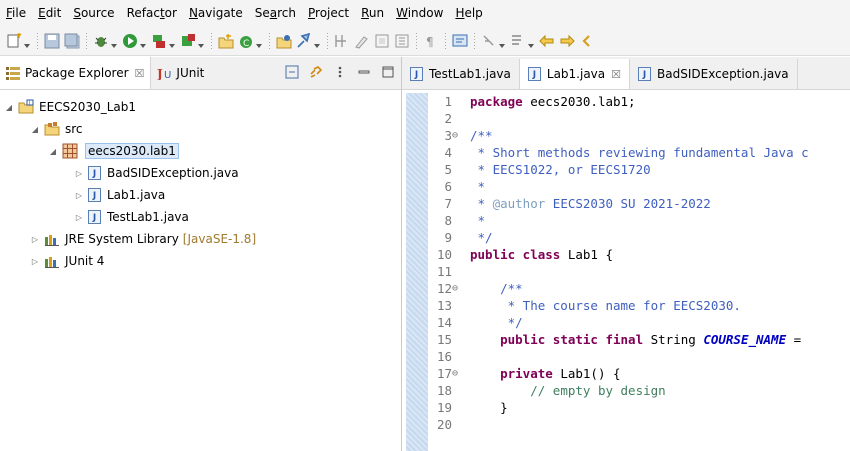 The height and width of the screenshot is (451, 850). What do you see at coordinates (16, 13) in the screenshot?
I see `menu-file: File` at bounding box center [16, 13].